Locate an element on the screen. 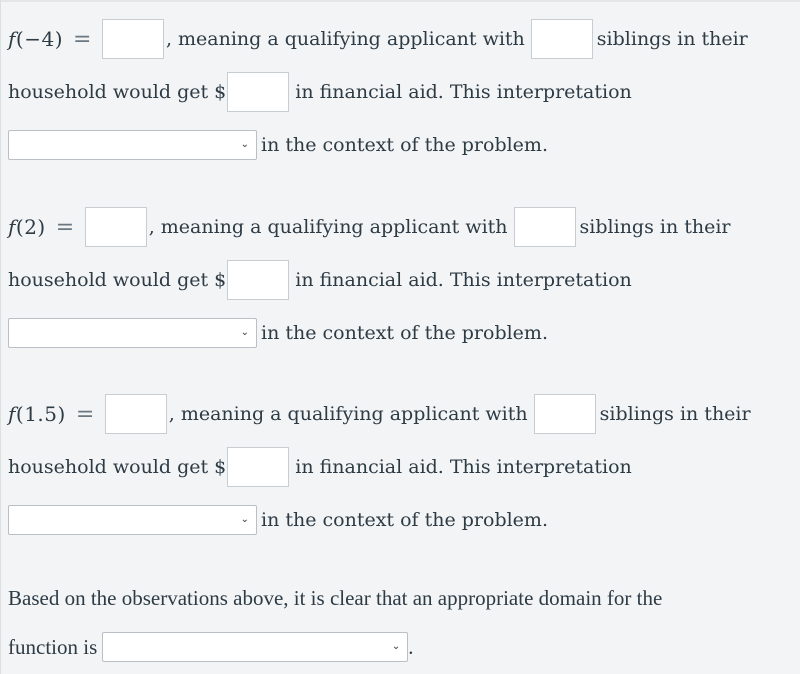 Image resolution: width=800 pixels, height=674 pixels. function-expression: f(−4) = is located at coordinates (54, 39).